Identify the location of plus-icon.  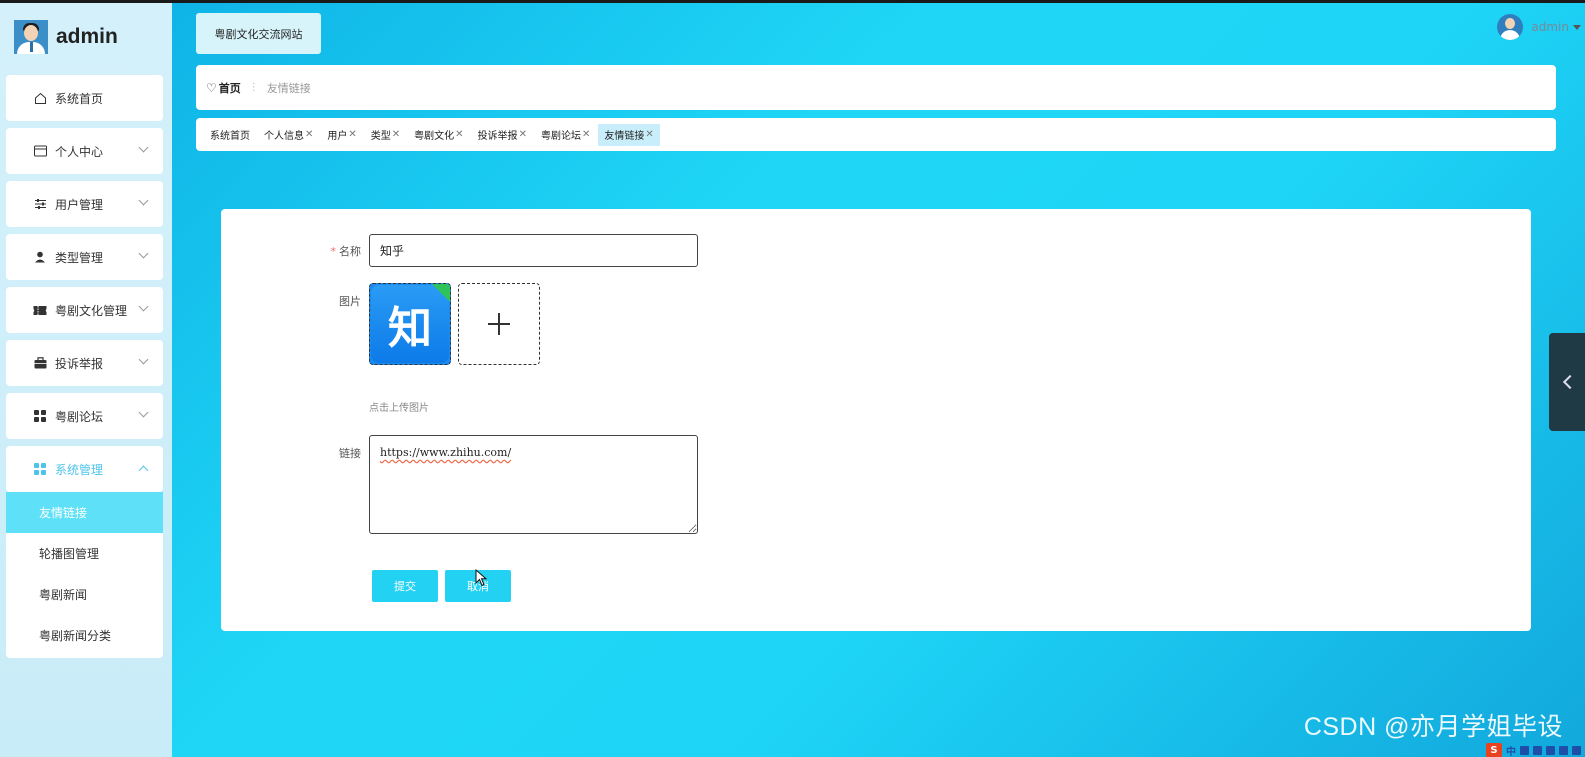
(499, 324).